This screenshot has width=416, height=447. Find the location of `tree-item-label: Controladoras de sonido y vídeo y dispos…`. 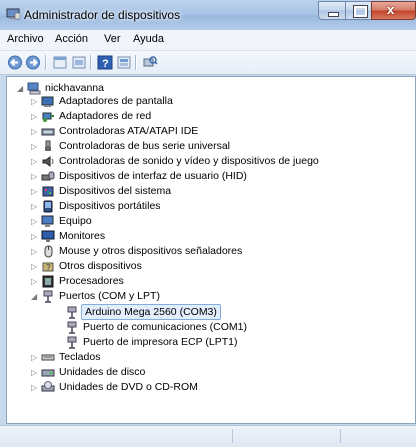

tree-item-label: Controladoras de sonido y vídeo y dispos… is located at coordinates (189, 161).